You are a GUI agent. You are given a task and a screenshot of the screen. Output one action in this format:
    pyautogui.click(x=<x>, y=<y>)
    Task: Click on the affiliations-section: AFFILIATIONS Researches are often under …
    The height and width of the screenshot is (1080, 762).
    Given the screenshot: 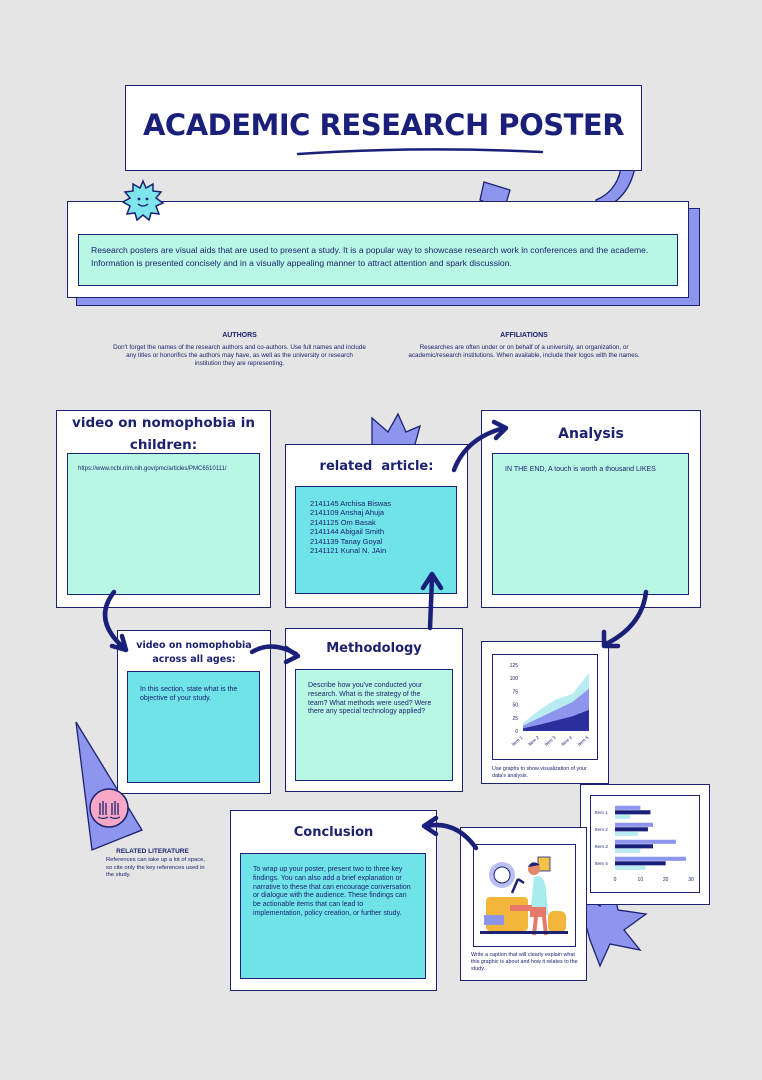 What is the action you would take?
    pyautogui.click(x=524, y=346)
    